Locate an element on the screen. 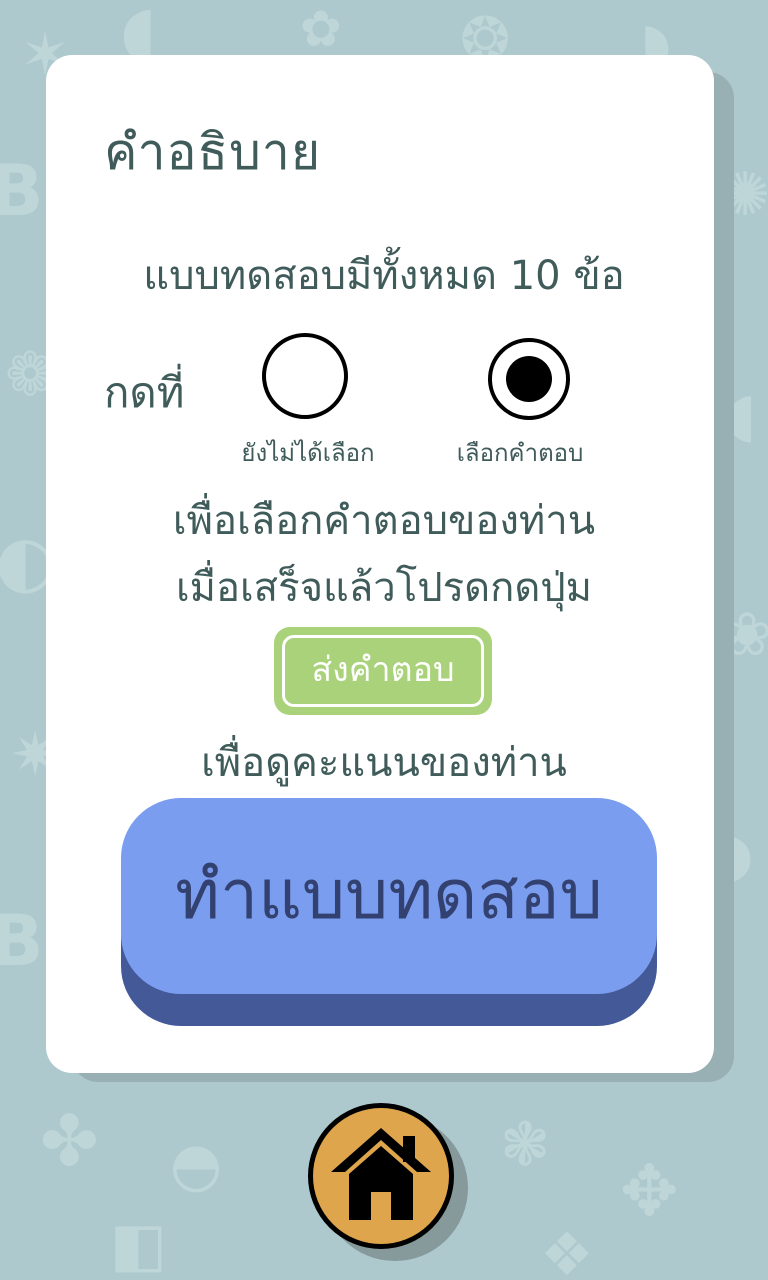  radio-dot is located at coordinates (529, 379).